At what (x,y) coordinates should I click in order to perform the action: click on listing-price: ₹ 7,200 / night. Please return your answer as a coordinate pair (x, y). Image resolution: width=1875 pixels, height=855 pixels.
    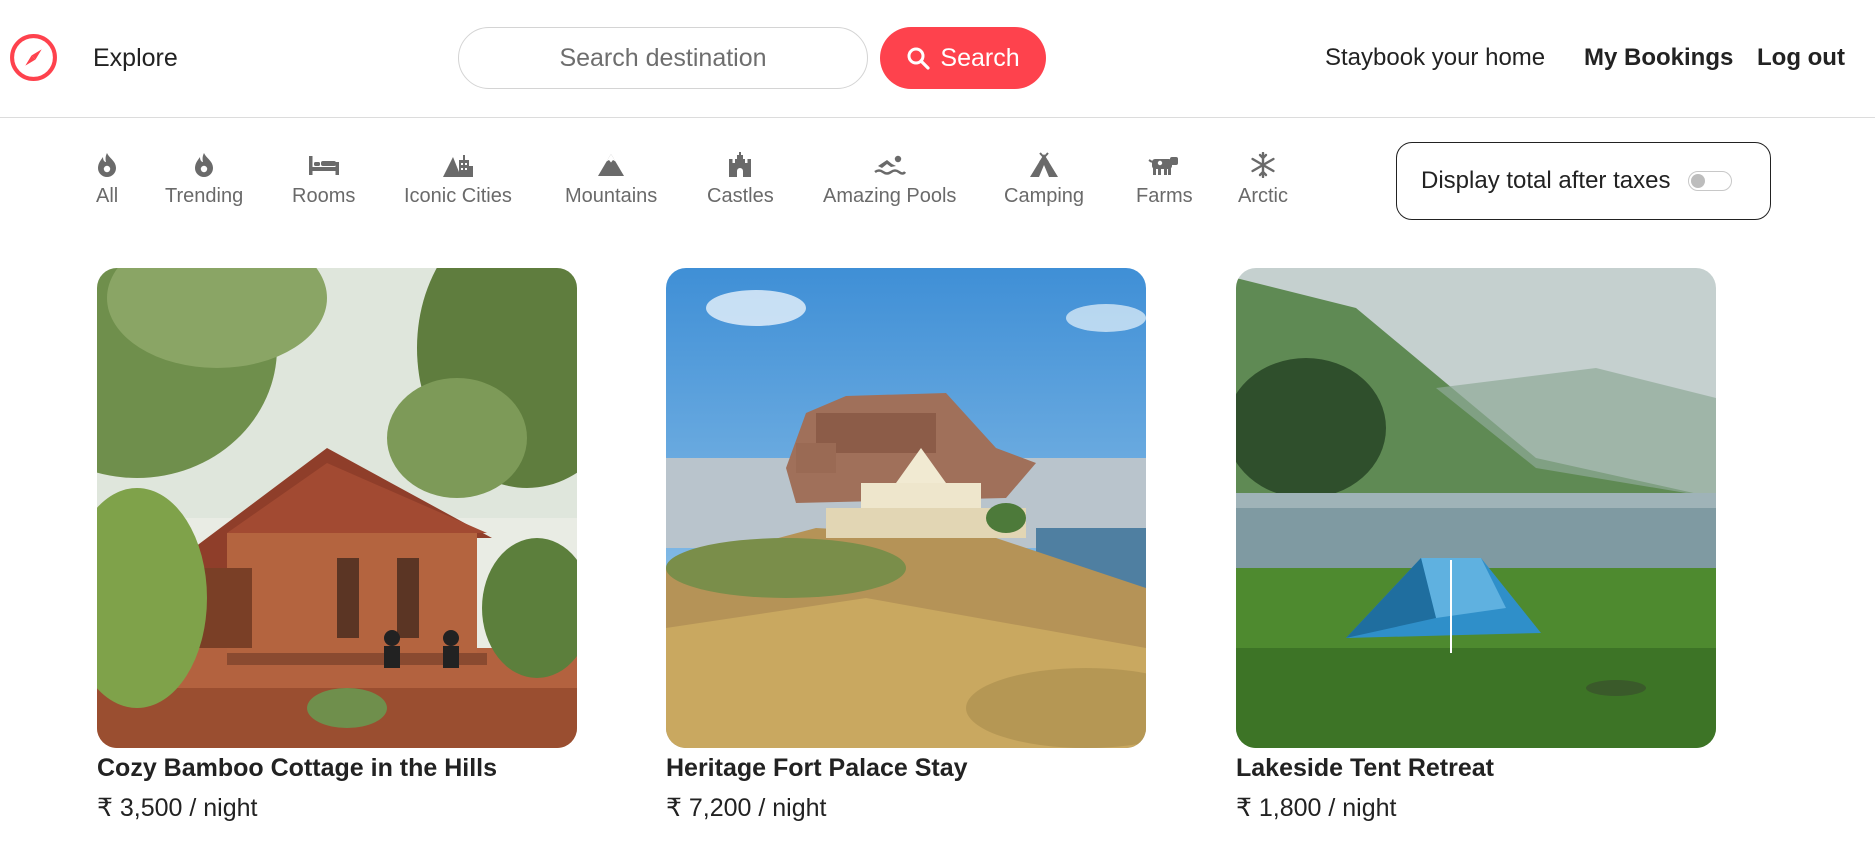
    Looking at the image, I should click on (746, 808).